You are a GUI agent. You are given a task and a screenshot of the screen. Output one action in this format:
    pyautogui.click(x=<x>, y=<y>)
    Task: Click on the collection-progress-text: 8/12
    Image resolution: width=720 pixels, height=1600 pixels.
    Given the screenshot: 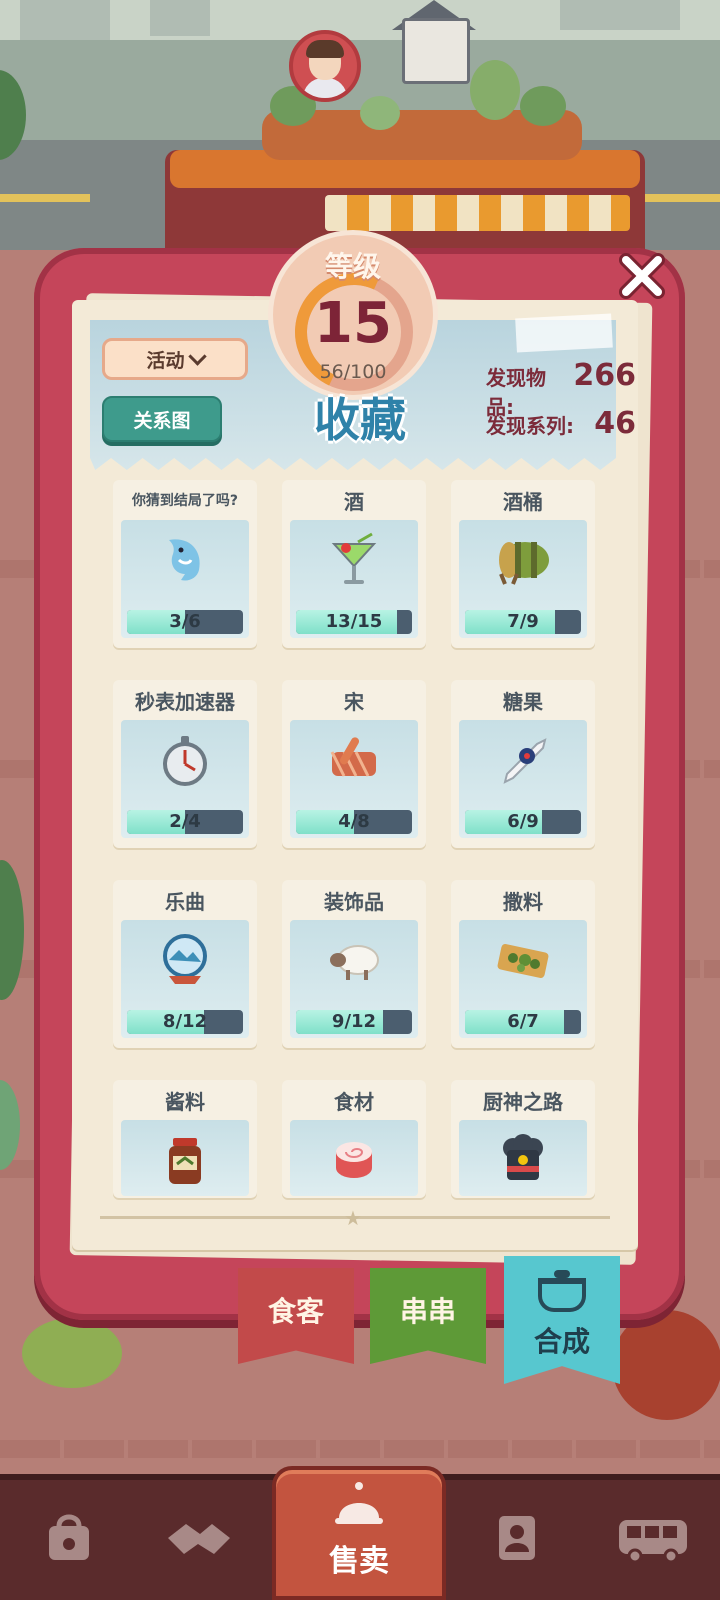 What is the action you would take?
    pyautogui.click(x=185, y=1021)
    